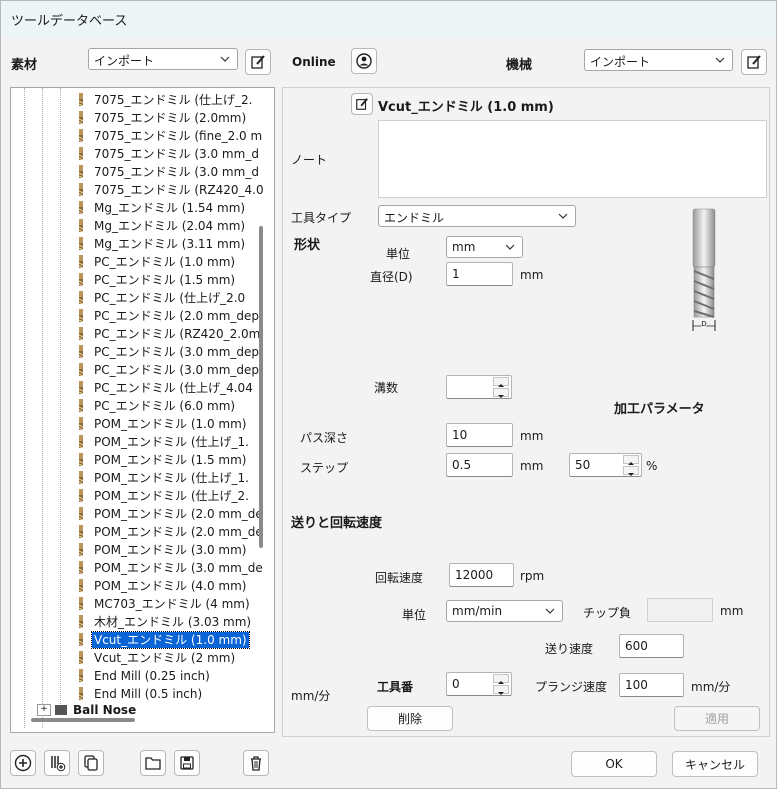  Describe the element at coordinates (124, 61) in the screenshot. I see `material-combo-value: インポート` at that location.